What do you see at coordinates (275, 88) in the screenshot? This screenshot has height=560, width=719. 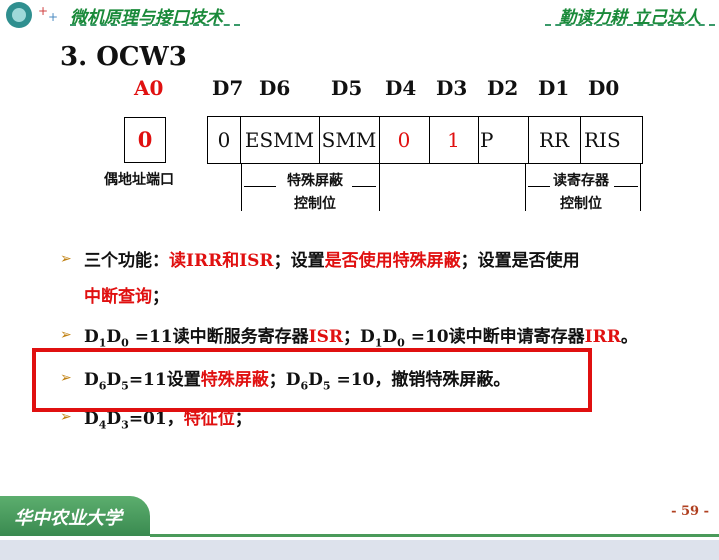 I see `bit-label: D6` at bounding box center [275, 88].